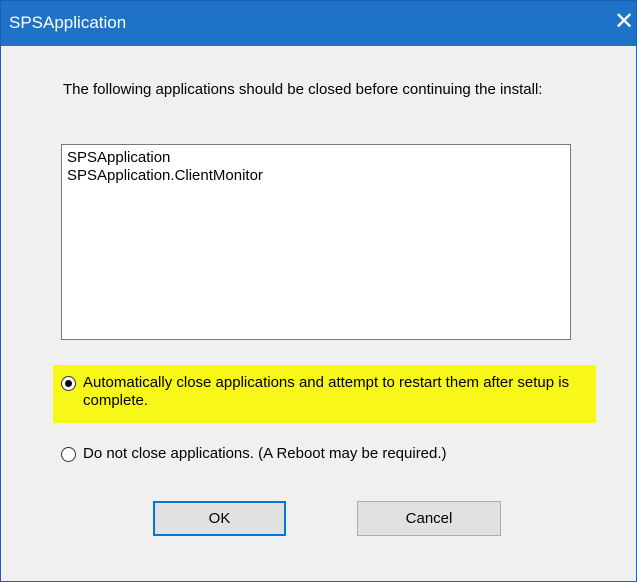 This screenshot has height=582, width=637. Describe the element at coordinates (316, 176) in the screenshot. I see `list-item: SPSApplication.ClientMonitor` at that location.